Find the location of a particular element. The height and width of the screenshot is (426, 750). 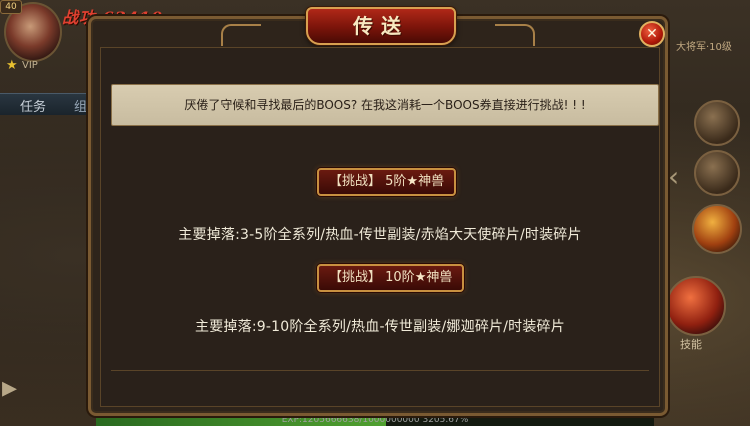

right-info-text: 大将军·10级 is located at coordinates (704, 47).